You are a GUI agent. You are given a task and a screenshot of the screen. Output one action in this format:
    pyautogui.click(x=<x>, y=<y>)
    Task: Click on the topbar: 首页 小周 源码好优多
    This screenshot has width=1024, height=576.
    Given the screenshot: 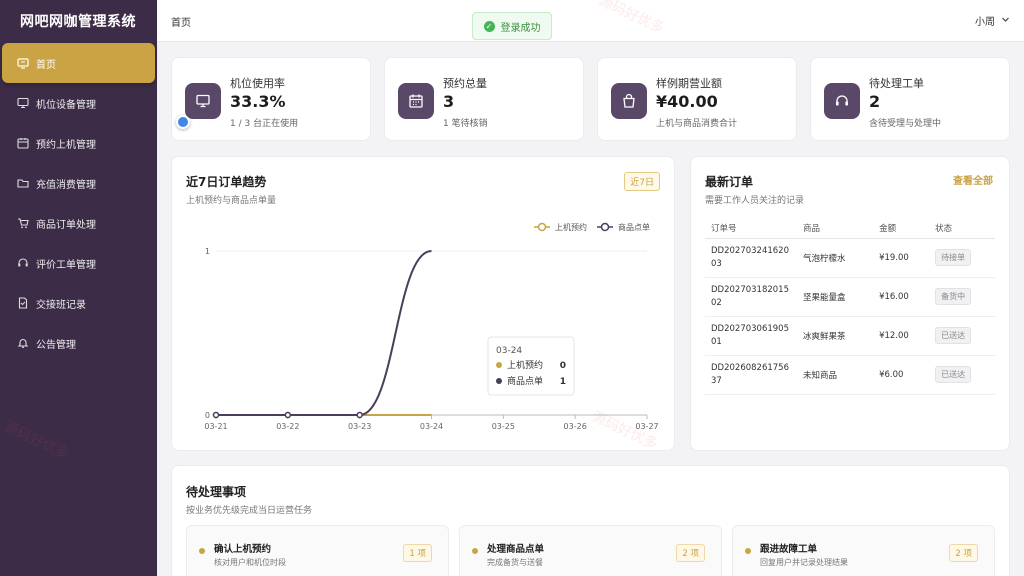 What is the action you would take?
    pyautogui.click(x=590, y=21)
    